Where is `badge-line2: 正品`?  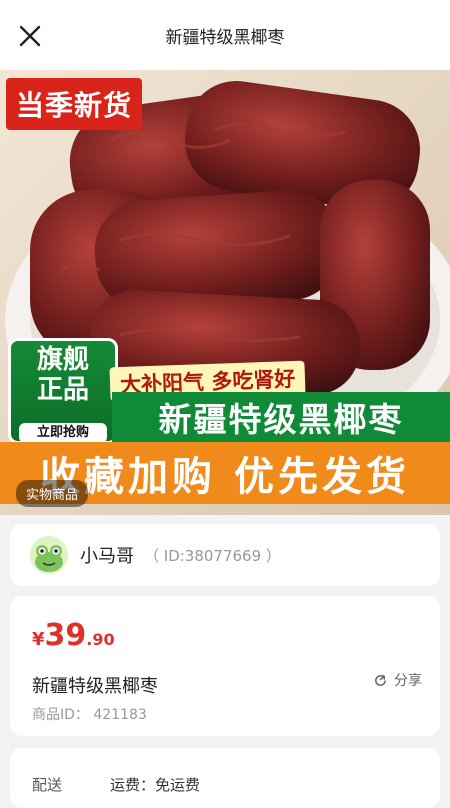
badge-line2: 正品 is located at coordinates (62, 390).